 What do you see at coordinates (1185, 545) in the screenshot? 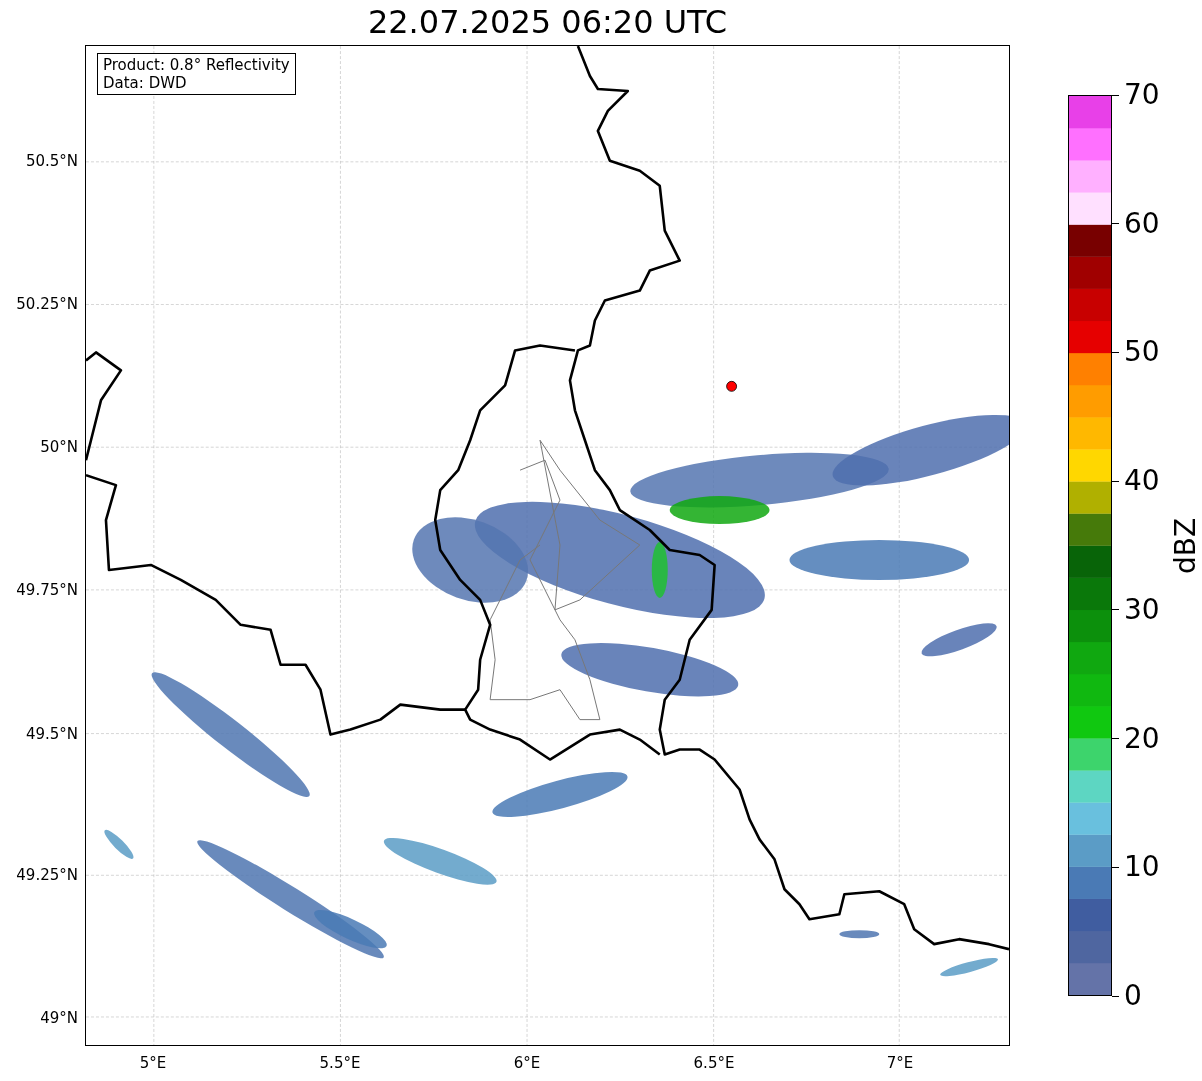
I see `colorbar-label: dBZ` at bounding box center [1185, 545].